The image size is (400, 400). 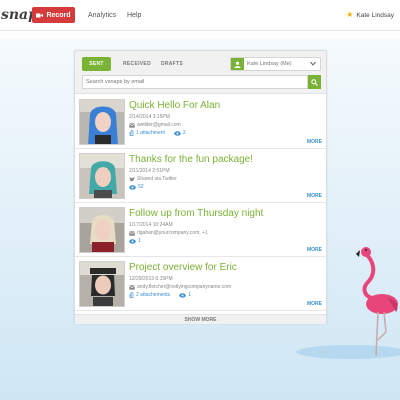 I want to click on tab-sent: SENT, so click(x=96, y=64).